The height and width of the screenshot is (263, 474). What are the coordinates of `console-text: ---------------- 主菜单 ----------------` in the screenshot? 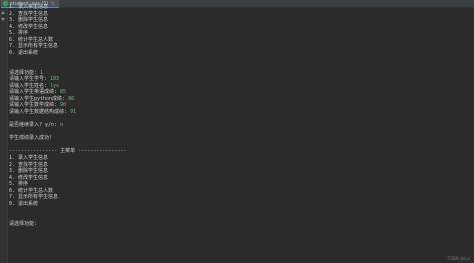 It's located at (68, 151).